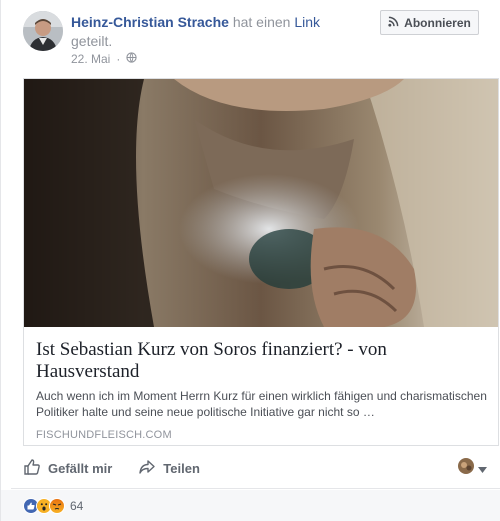  Describe the element at coordinates (437, 22) in the screenshot. I see `follow-label: Abonnieren` at that location.